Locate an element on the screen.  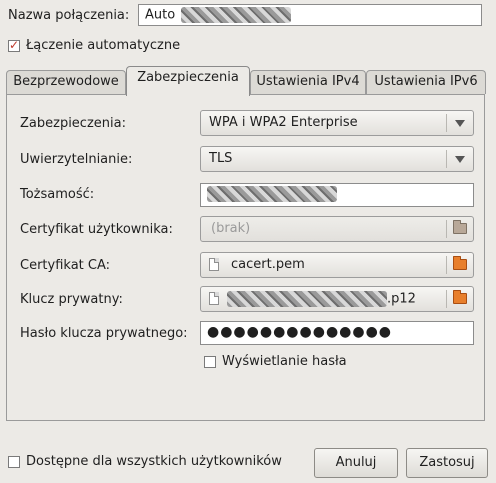
connection-name-value: Auto is located at coordinates (160, 15).